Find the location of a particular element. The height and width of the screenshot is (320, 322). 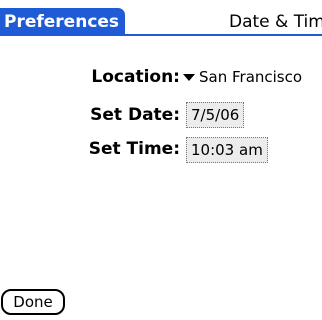

title-underline is located at coordinates (161, 35).